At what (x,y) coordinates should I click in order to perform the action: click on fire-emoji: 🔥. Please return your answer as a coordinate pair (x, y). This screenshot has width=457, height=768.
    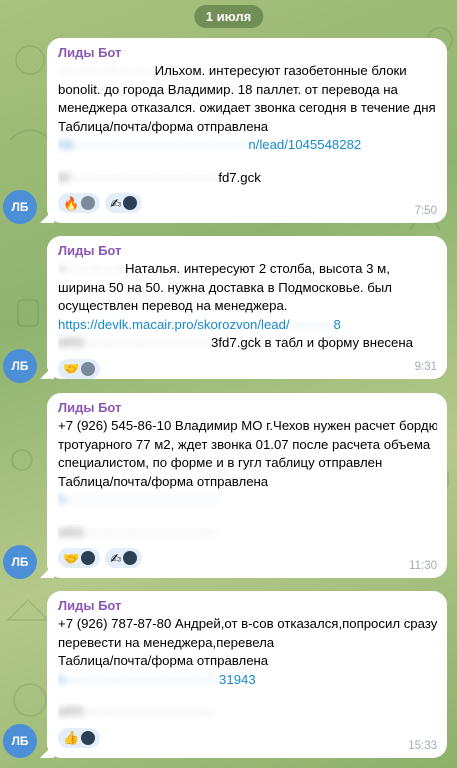
    Looking at the image, I should click on (71, 203).